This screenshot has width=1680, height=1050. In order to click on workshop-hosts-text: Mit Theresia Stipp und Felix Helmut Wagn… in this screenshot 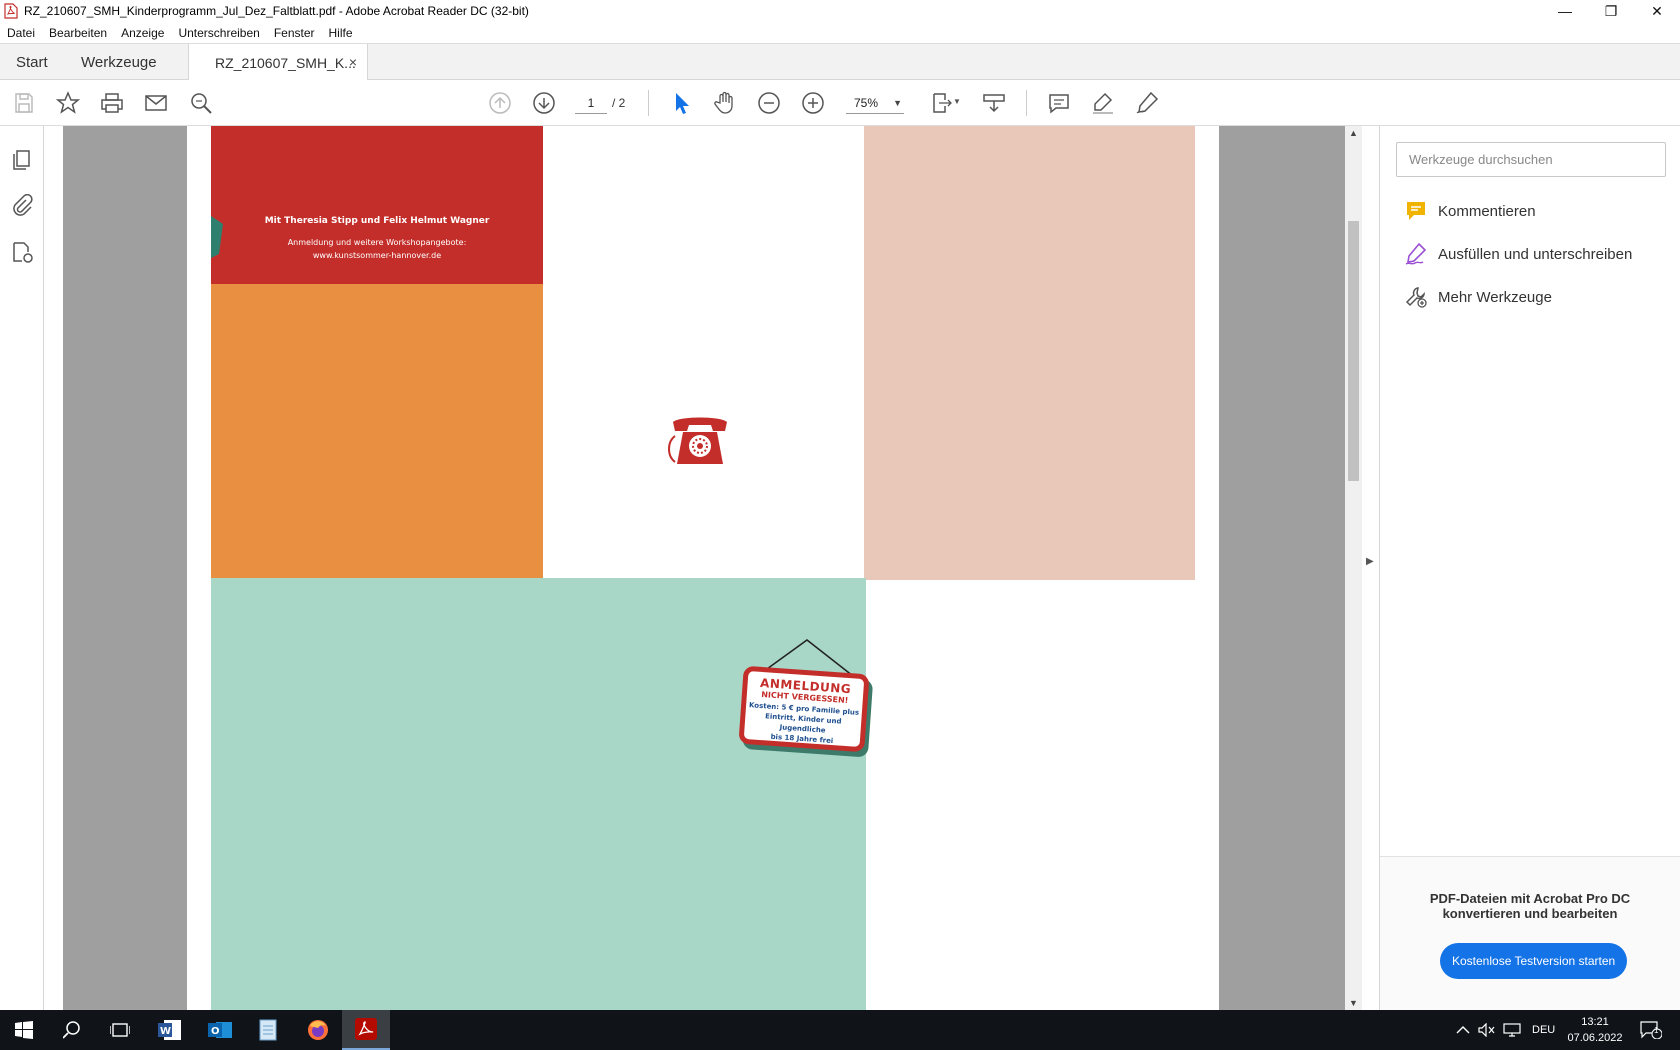, I will do `click(377, 221)`.